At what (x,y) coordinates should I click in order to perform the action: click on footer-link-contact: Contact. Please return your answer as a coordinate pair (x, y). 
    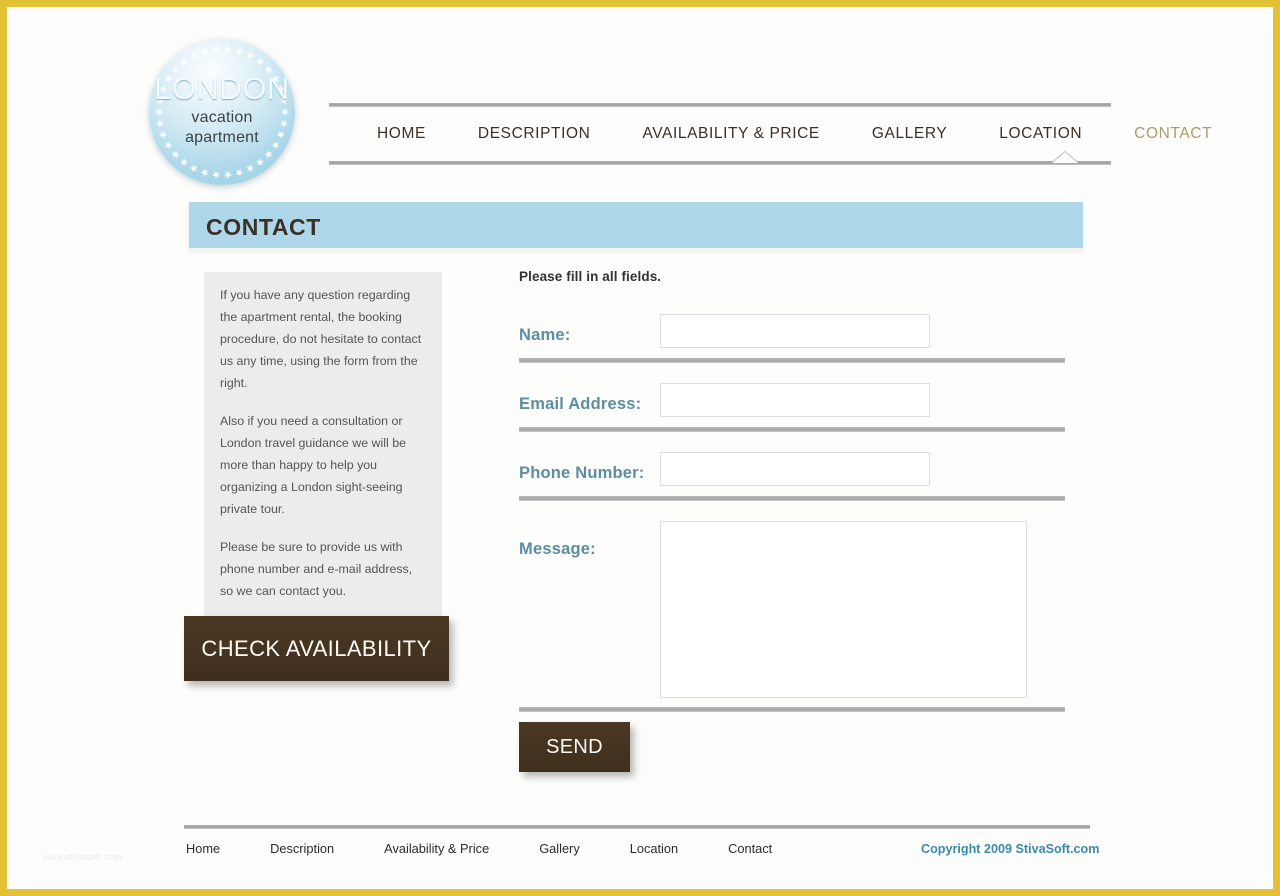
    Looking at the image, I should click on (750, 848).